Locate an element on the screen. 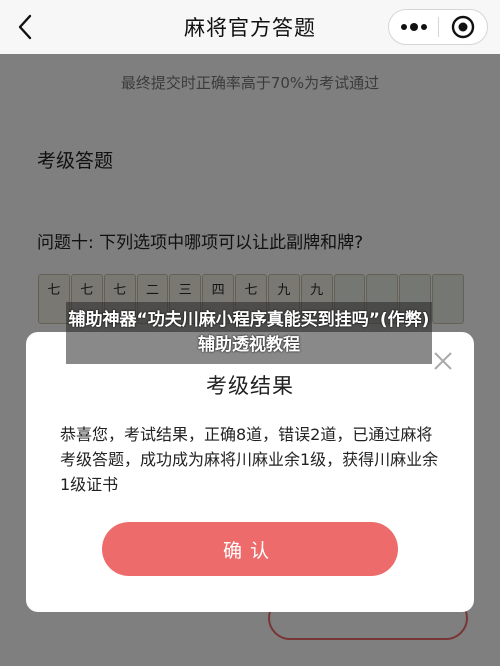 The height and width of the screenshot is (666, 500). page-title: 麻将官方答题 is located at coordinates (250, 28).